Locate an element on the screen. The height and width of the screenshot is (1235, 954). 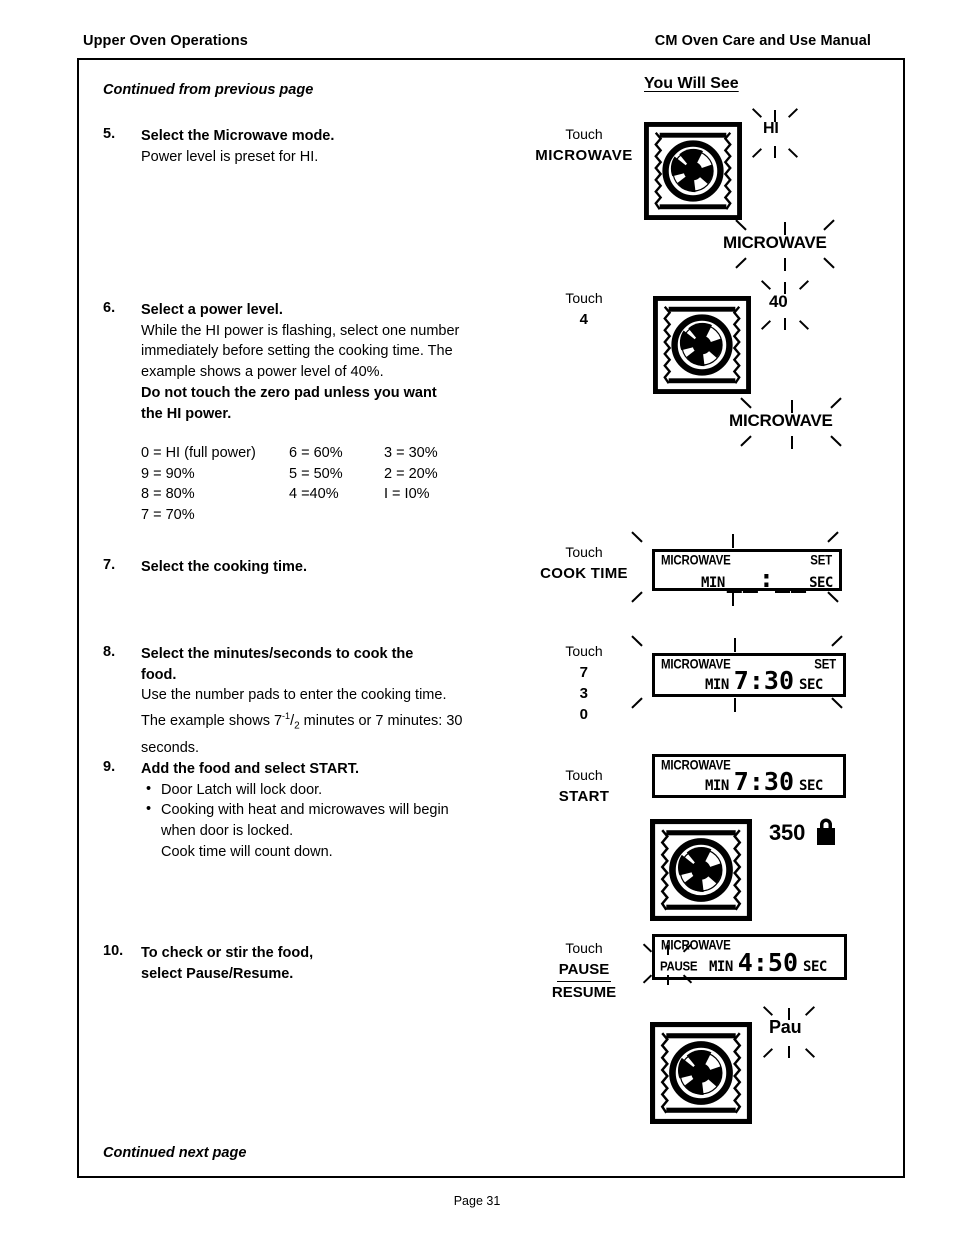
power-row-3: 3 = 30% is located at coordinates (411, 453).